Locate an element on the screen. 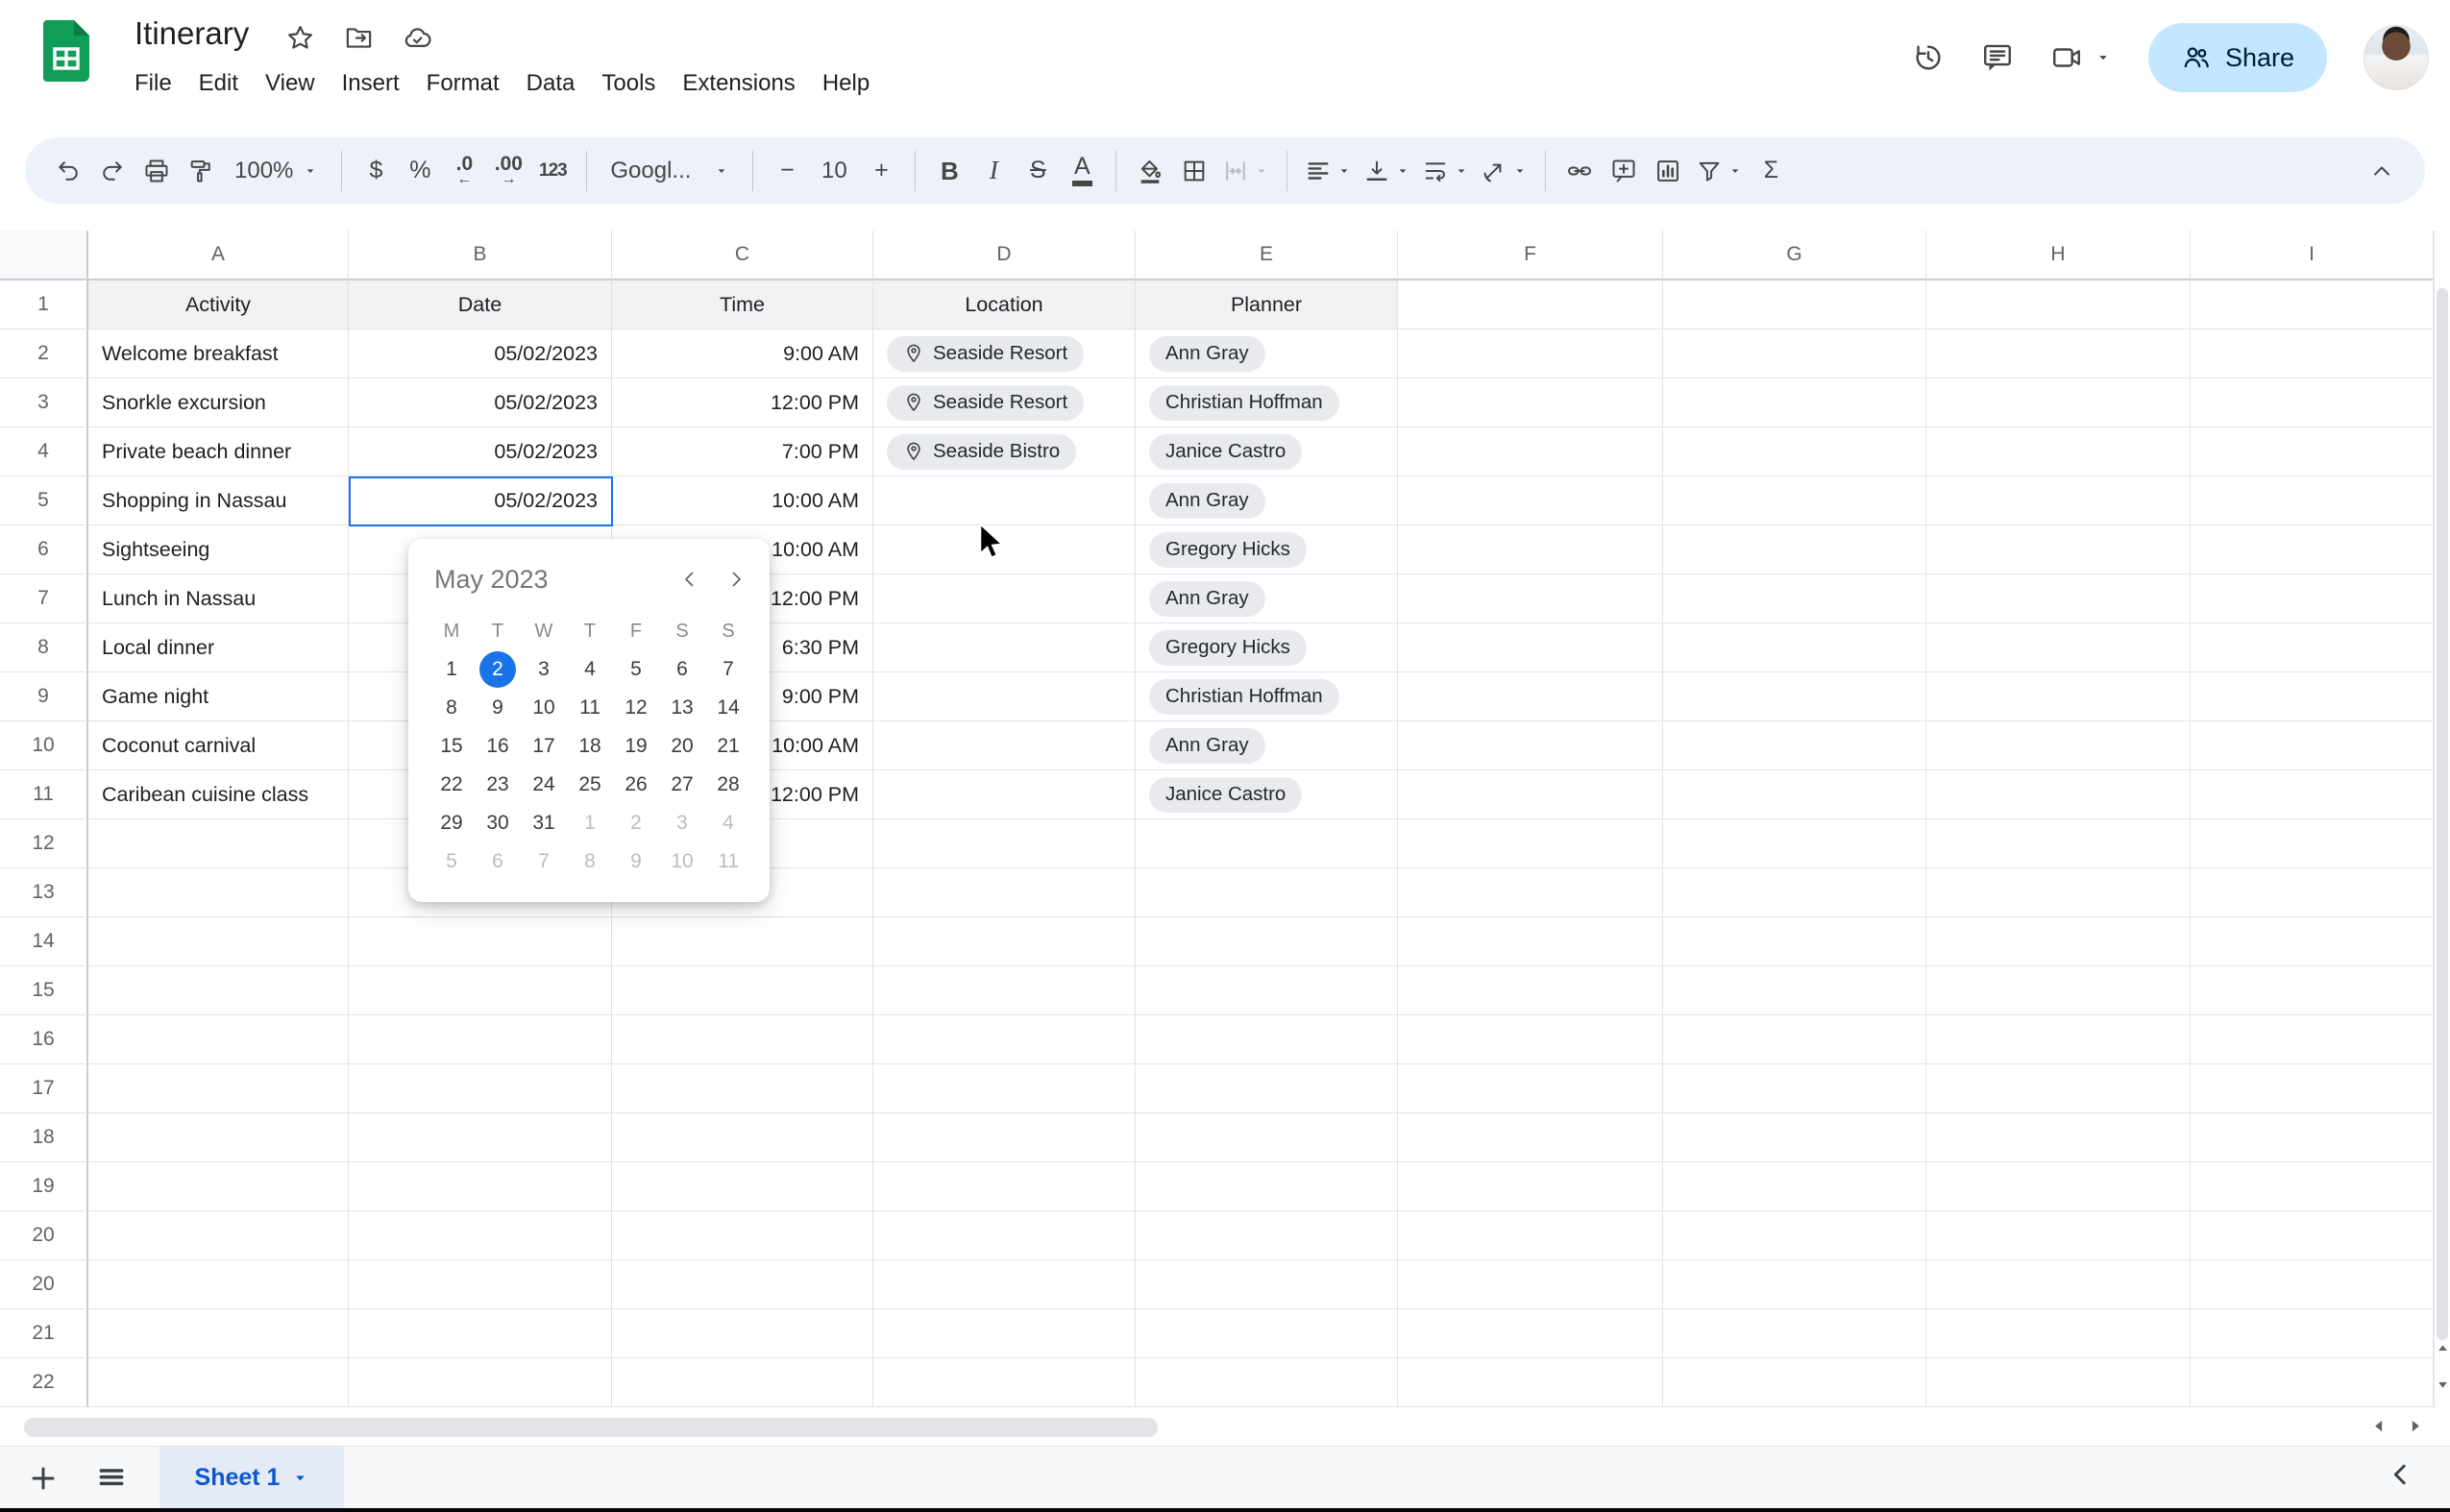  cell-I6 is located at coordinates (2312, 549).